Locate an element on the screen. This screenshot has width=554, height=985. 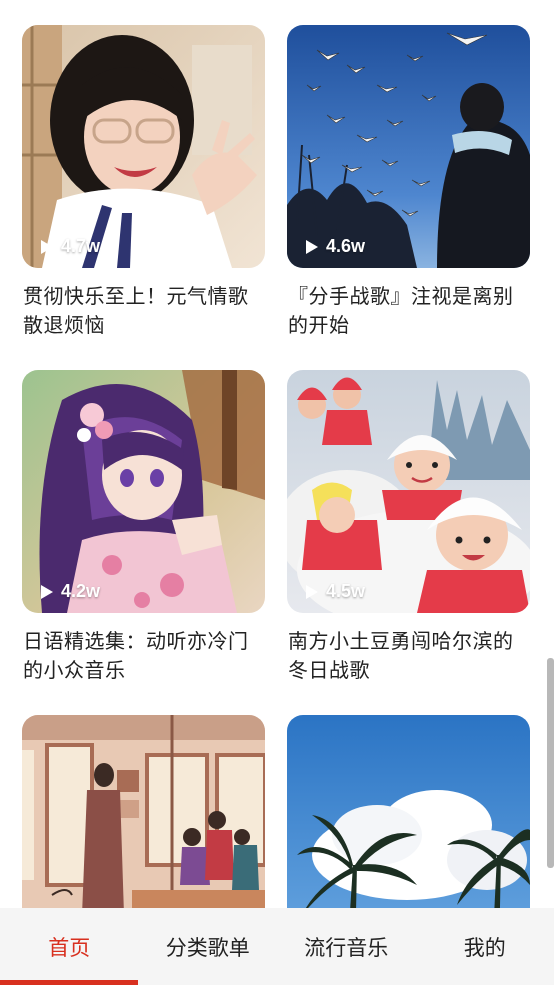
play-count: 4.2w is located at coordinates (69, 591).